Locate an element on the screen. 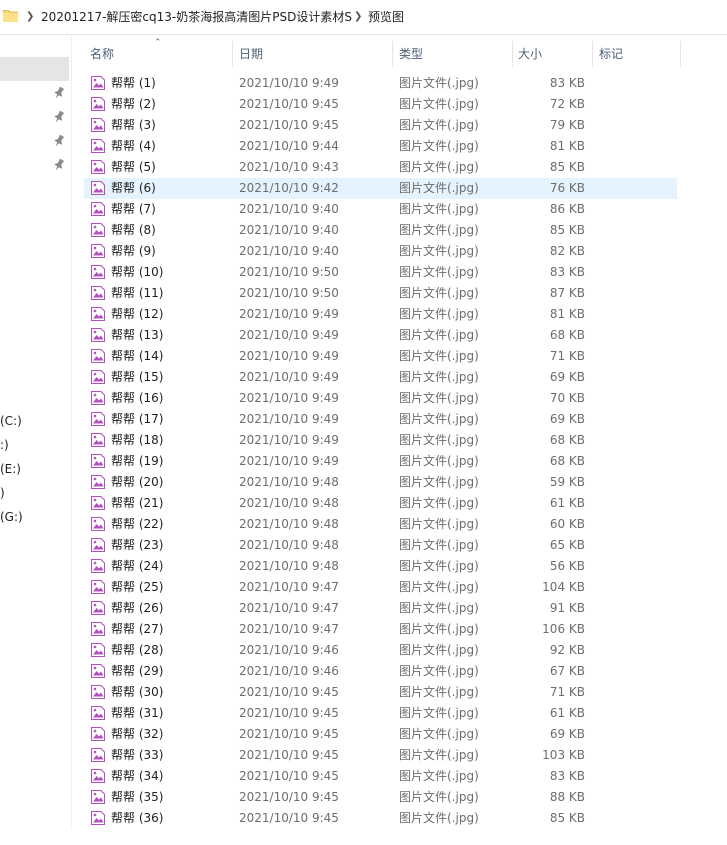 This screenshot has height=845, width=727. file-row: 帮帮 (17) 2021/10/10 9:49 图片文件(.jpg) 69 KB is located at coordinates (384, 419).